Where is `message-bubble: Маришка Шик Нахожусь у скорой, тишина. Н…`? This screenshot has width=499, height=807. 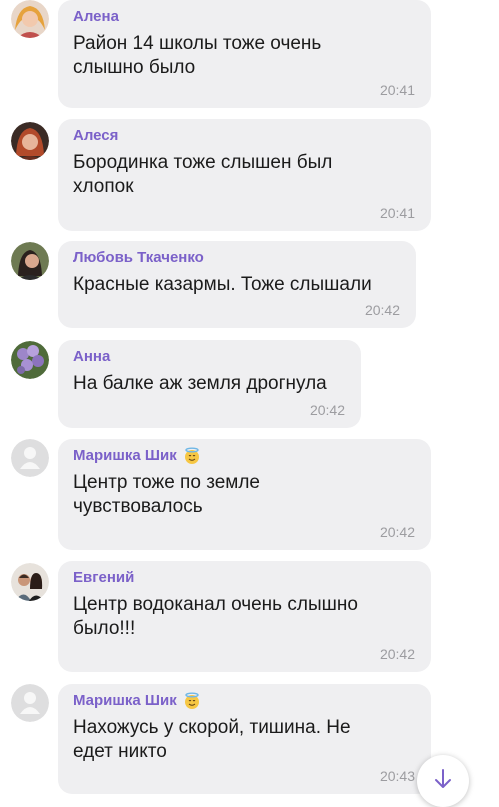 message-bubble: Маришка Шик Нахожусь у скорой, тишина. Н… is located at coordinates (244, 739).